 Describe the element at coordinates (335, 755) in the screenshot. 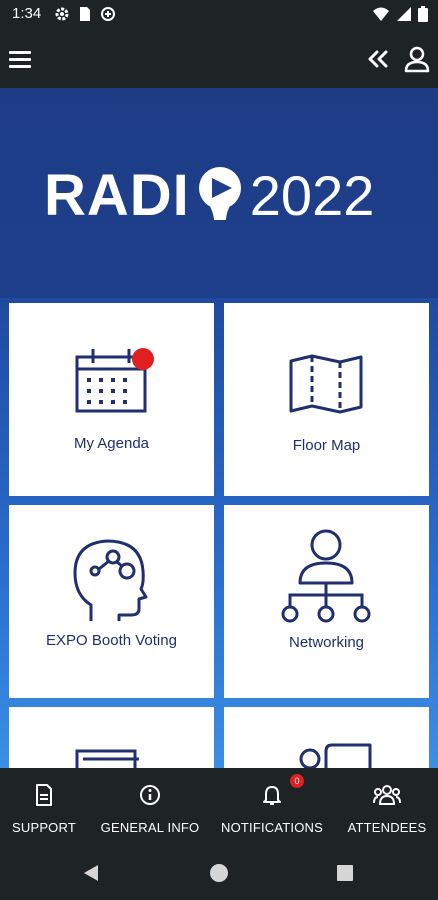

I see `chat-person-icon` at that location.